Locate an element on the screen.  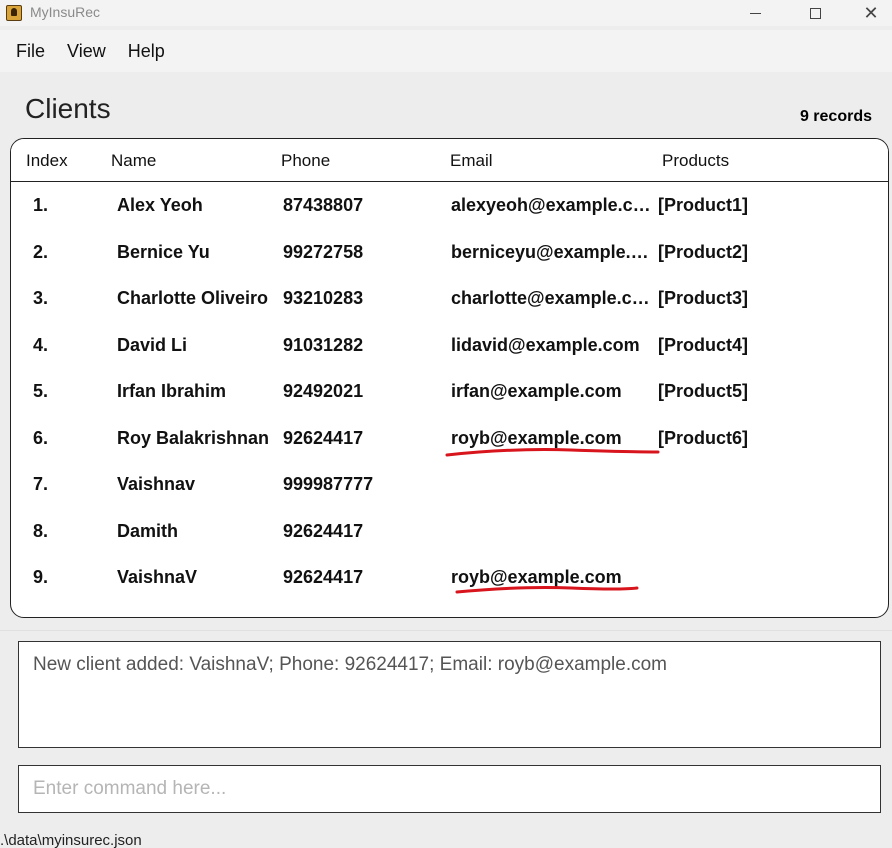
column-header-phone: Phone is located at coordinates (305, 161).